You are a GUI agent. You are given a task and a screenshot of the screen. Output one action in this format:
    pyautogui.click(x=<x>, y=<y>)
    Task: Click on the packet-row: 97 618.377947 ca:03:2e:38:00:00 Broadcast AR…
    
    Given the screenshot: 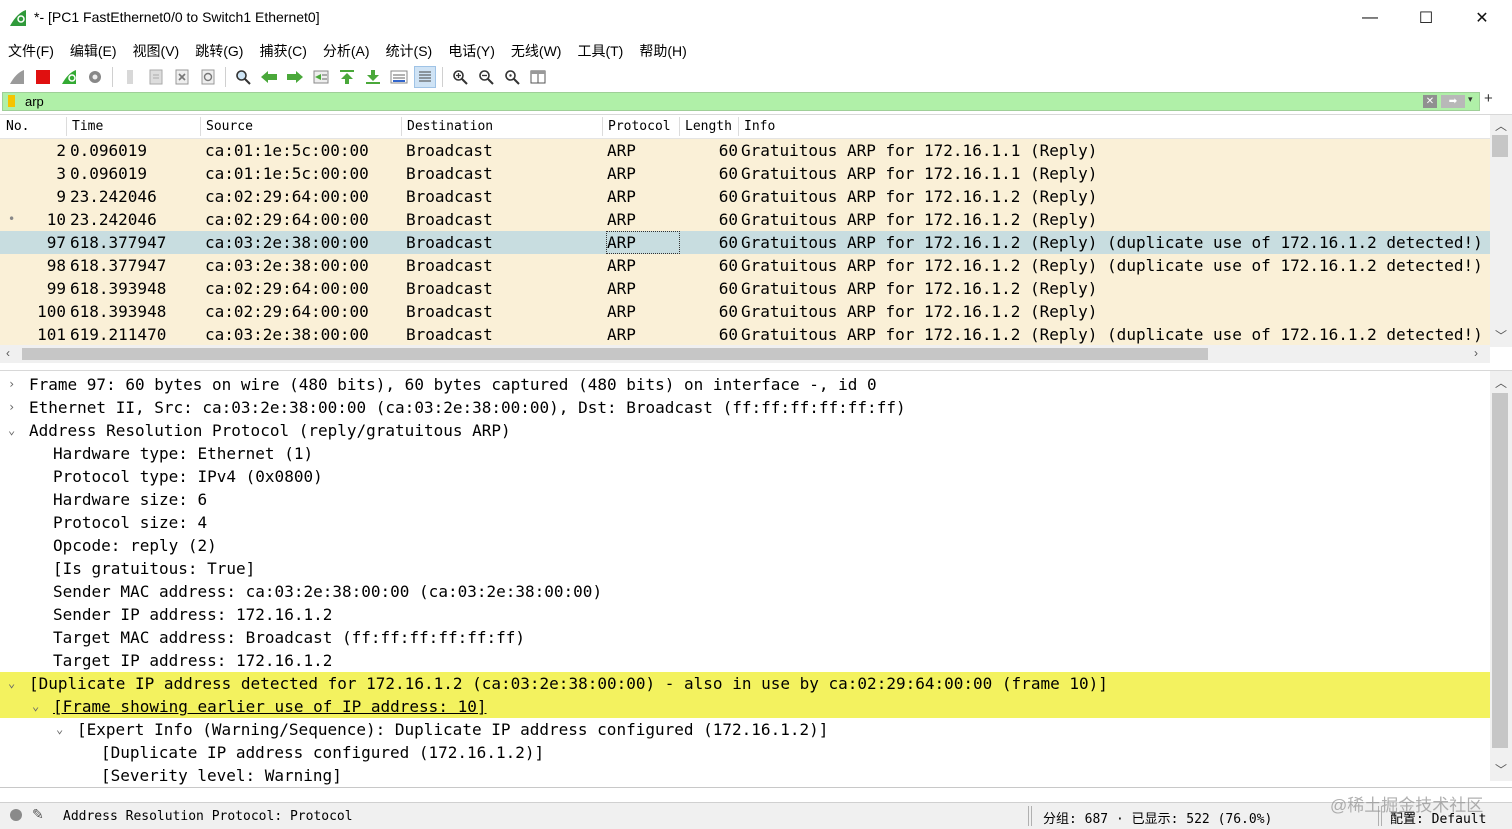 What is the action you would take?
    pyautogui.click(x=745, y=242)
    